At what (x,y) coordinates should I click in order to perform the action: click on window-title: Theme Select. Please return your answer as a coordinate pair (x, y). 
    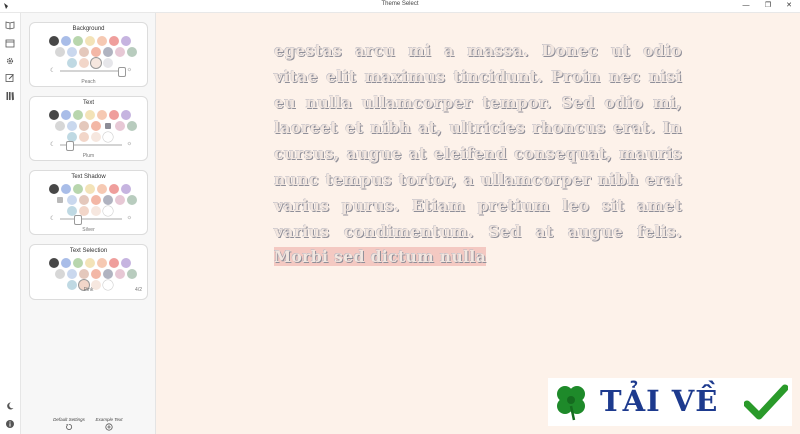
    Looking at the image, I should click on (400, 4).